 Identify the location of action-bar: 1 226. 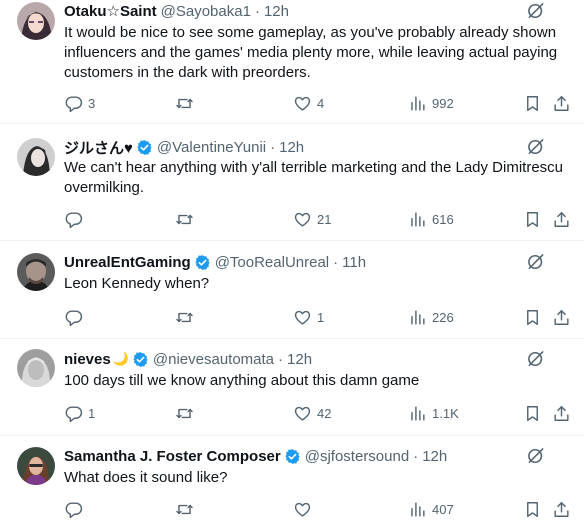
(318, 317).